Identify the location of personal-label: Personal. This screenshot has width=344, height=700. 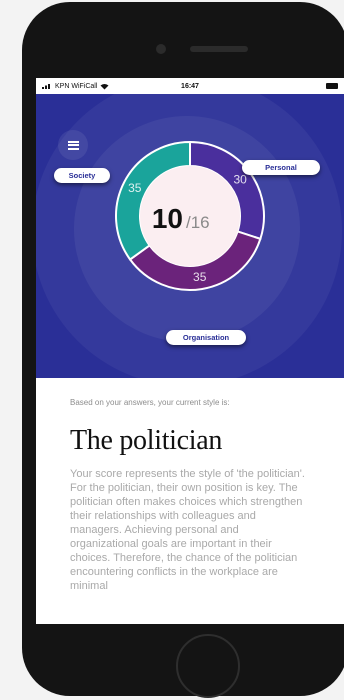
(281, 167).